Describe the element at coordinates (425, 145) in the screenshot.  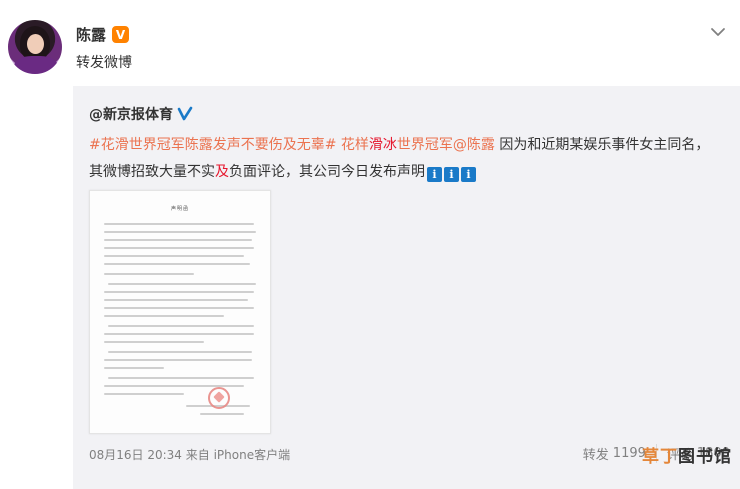
I see `topic-link-2-c: 世界冠军` at that location.